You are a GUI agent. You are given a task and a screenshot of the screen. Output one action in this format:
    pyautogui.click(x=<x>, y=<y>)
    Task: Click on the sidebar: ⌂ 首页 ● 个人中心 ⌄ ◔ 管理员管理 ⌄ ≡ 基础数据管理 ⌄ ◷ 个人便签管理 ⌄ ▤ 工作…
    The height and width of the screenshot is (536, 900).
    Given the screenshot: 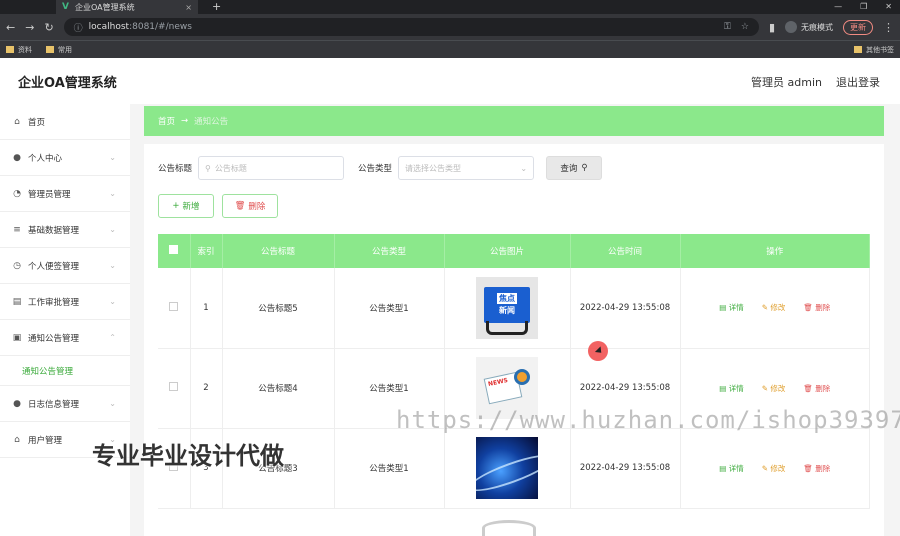 What is the action you would take?
    pyautogui.click(x=65, y=320)
    